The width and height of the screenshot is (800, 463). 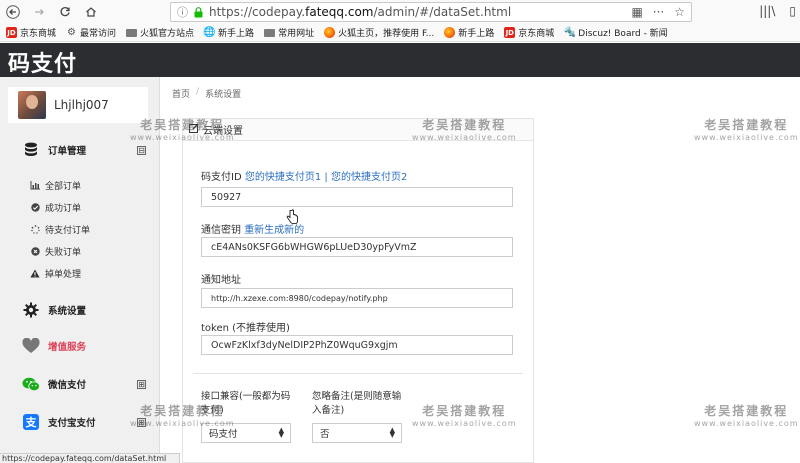 I want to click on sidebar-group-wechat: 微信支付 ⊞, so click(x=80, y=384).